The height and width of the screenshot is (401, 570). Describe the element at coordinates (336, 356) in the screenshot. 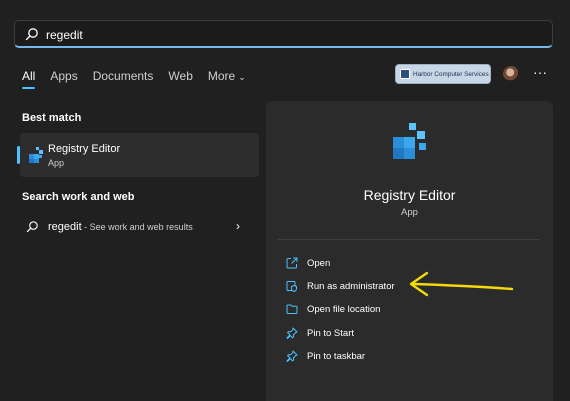

I see `pin-to-taskbar-label: Pin to taskbar` at that location.